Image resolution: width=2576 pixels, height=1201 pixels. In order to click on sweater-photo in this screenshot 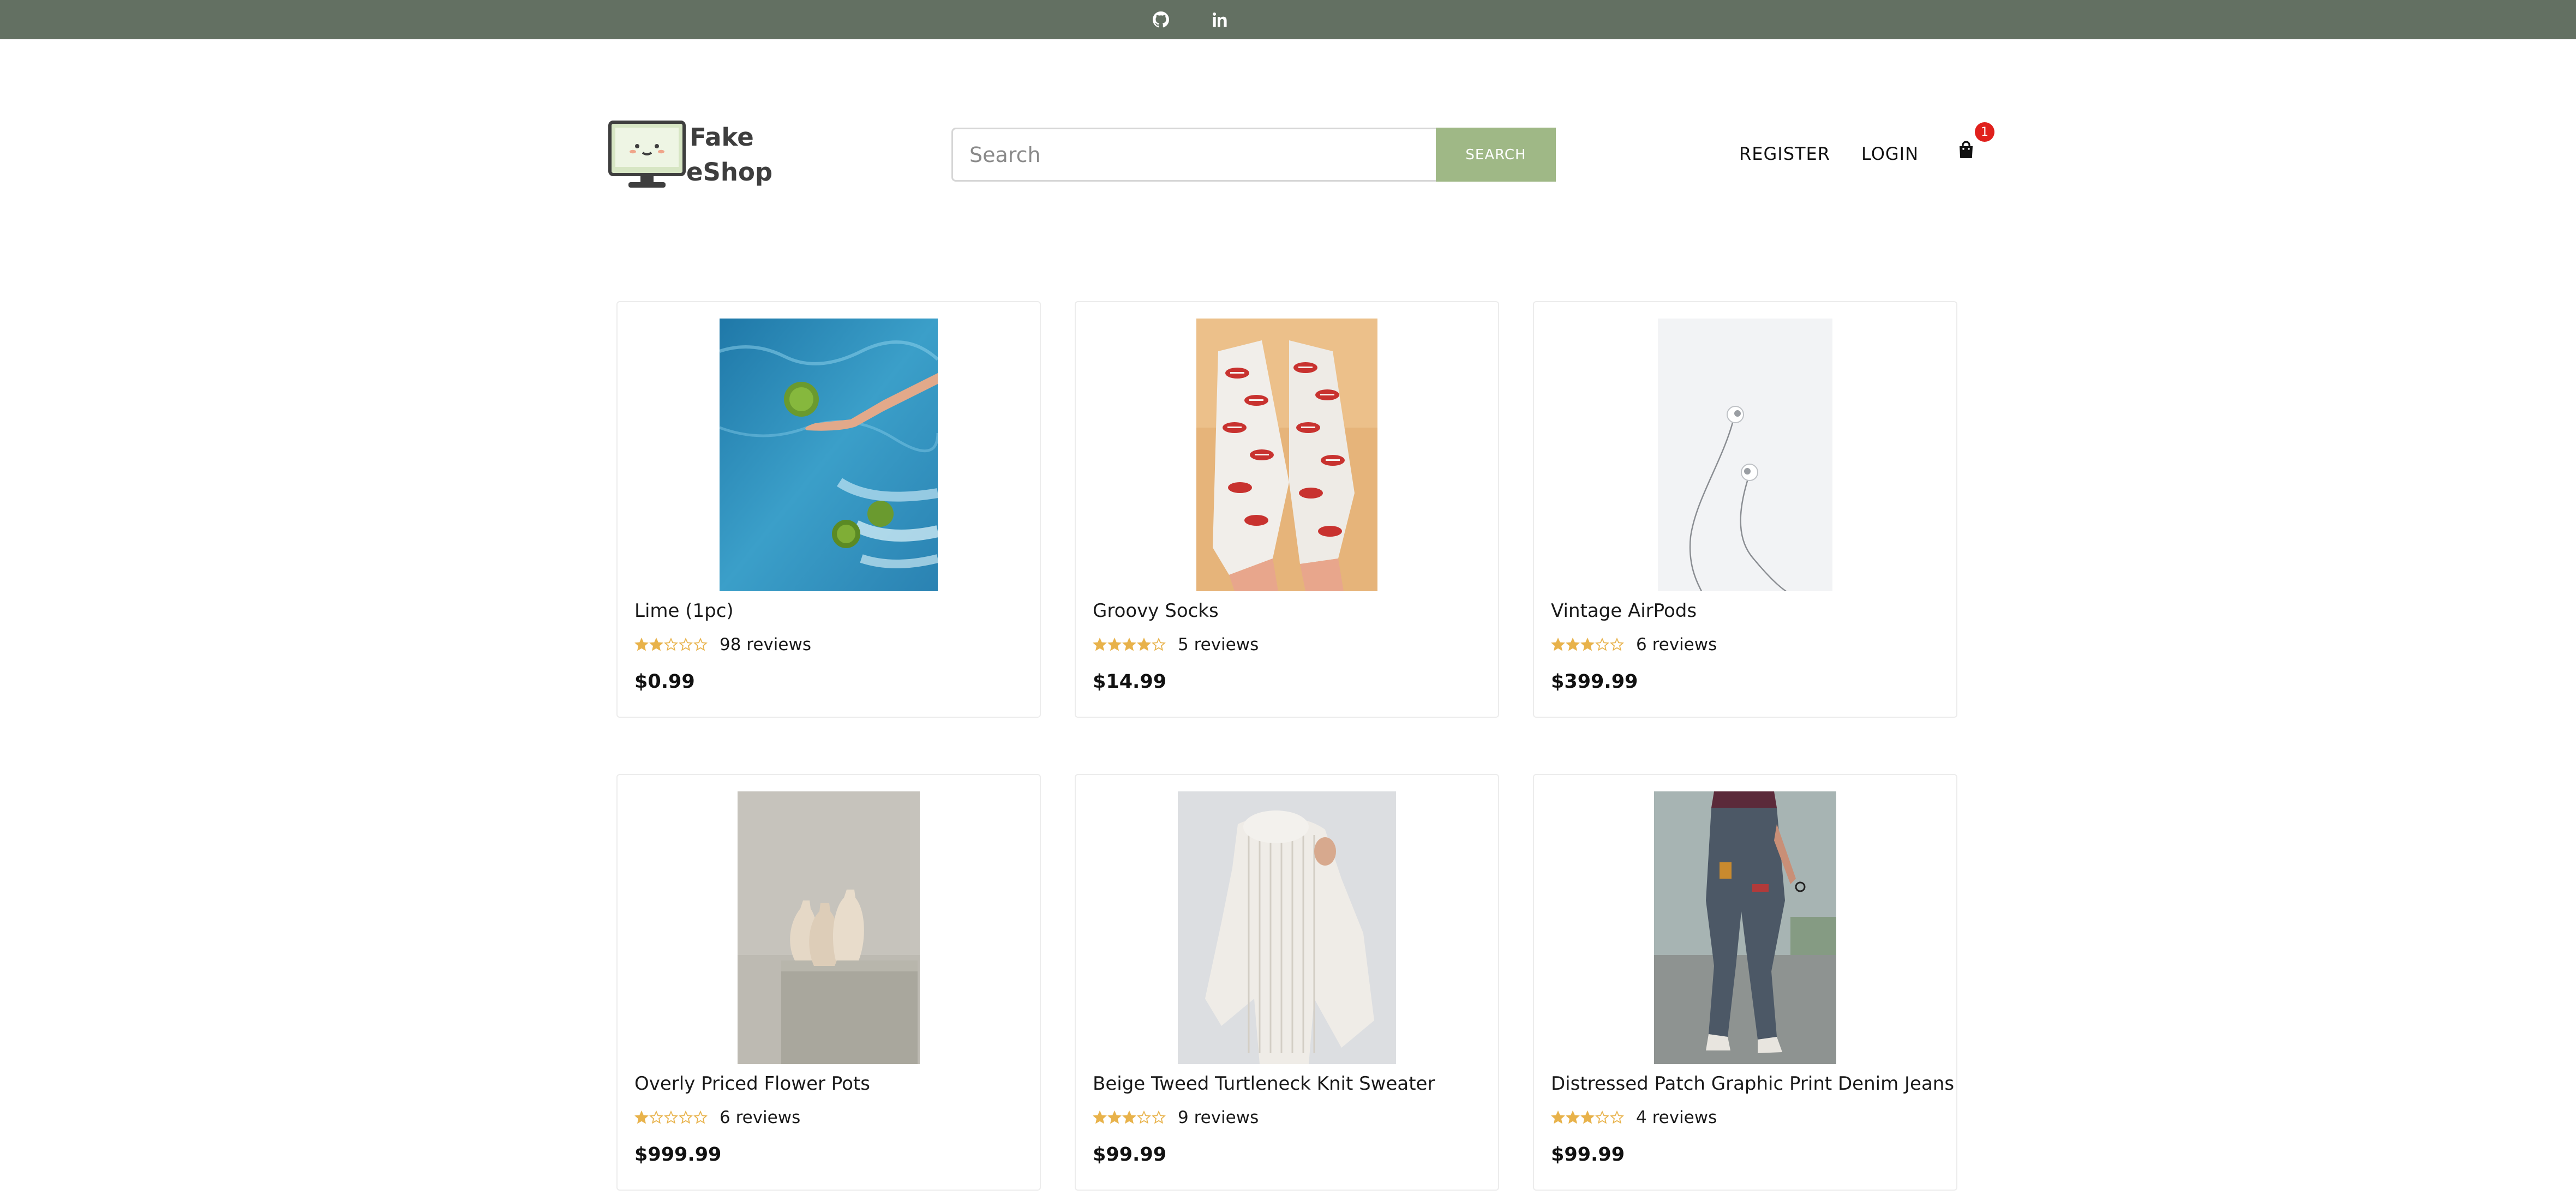, I will do `click(1287, 927)`.